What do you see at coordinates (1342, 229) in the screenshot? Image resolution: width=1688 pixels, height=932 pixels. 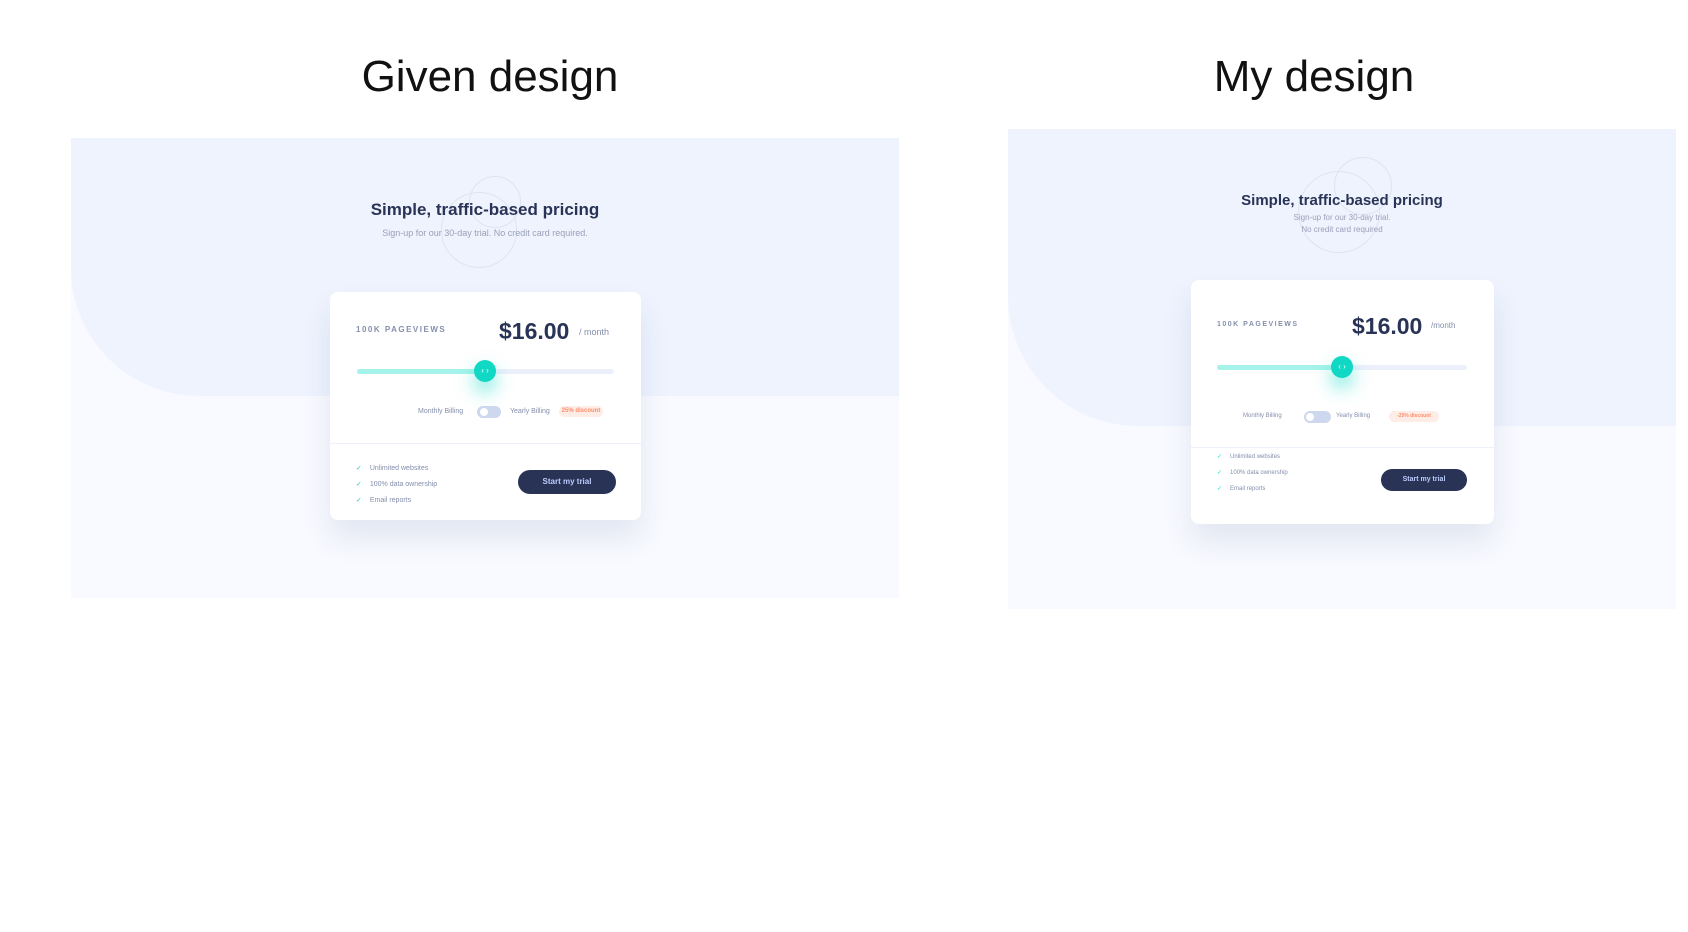 I see `page-subtitle-line2: No credit card required` at bounding box center [1342, 229].